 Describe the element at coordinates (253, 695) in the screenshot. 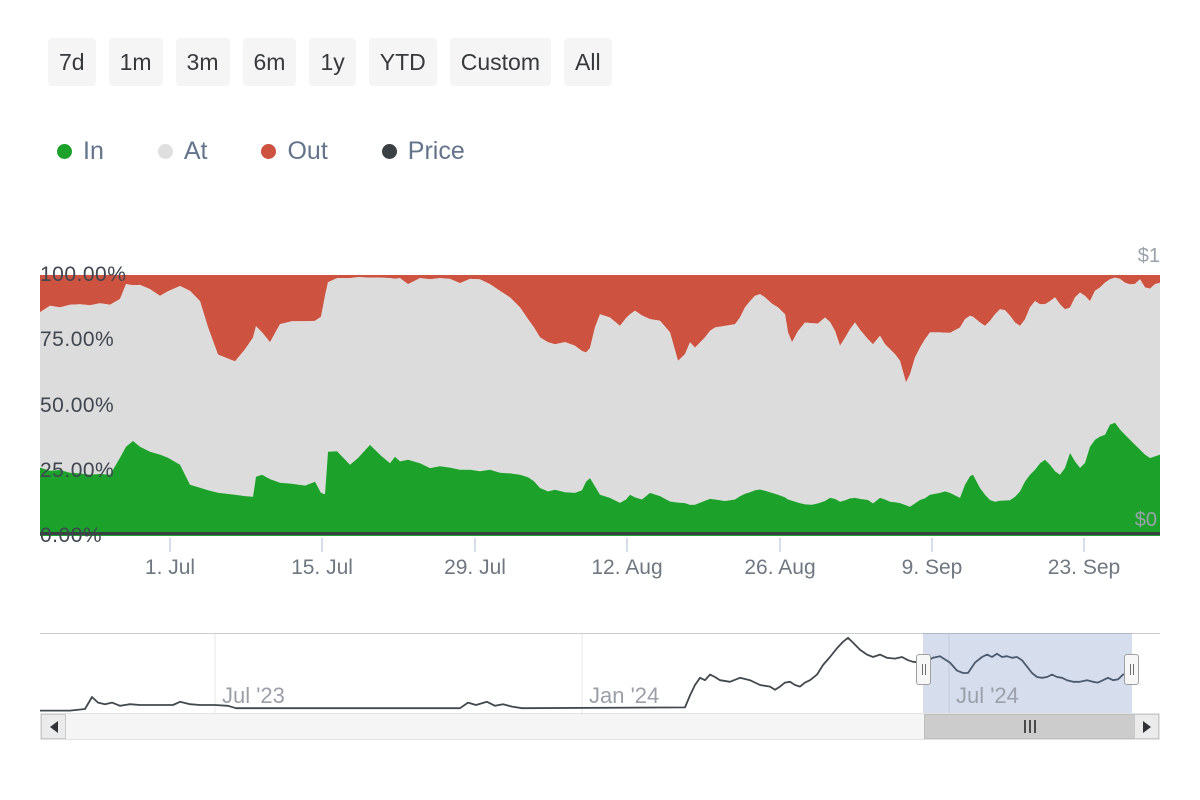

I see `navigator-label: Jul '23` at that location.